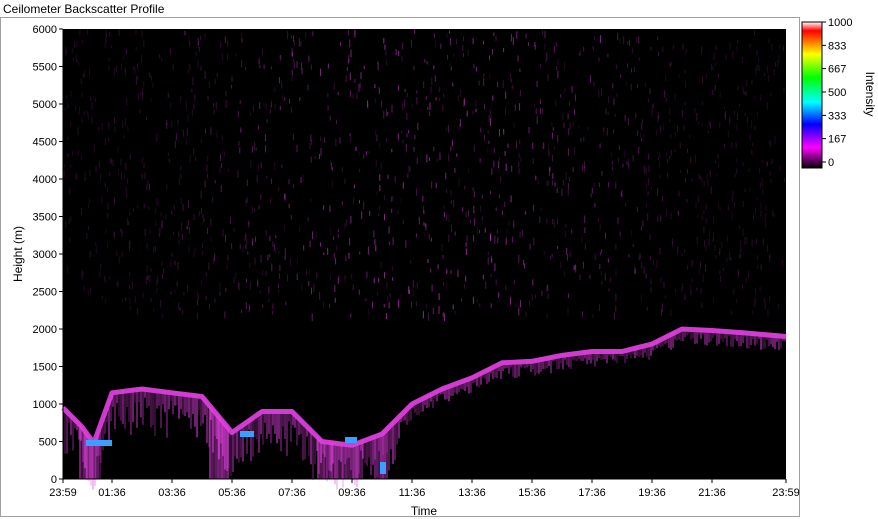  I want to click on y-tick-label: 1500, so click(45, 368).